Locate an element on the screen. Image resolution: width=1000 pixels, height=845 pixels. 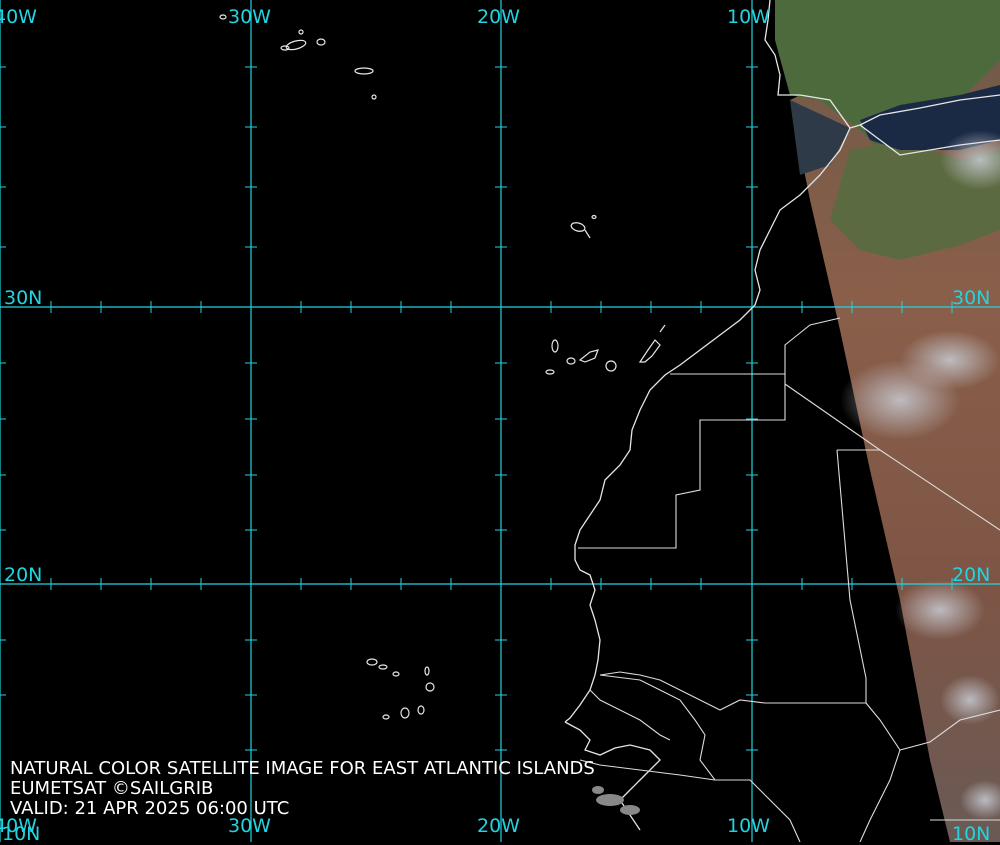
caption-source: EUMETSAT ©SAILGRIB is located at coordinates (112, 788).